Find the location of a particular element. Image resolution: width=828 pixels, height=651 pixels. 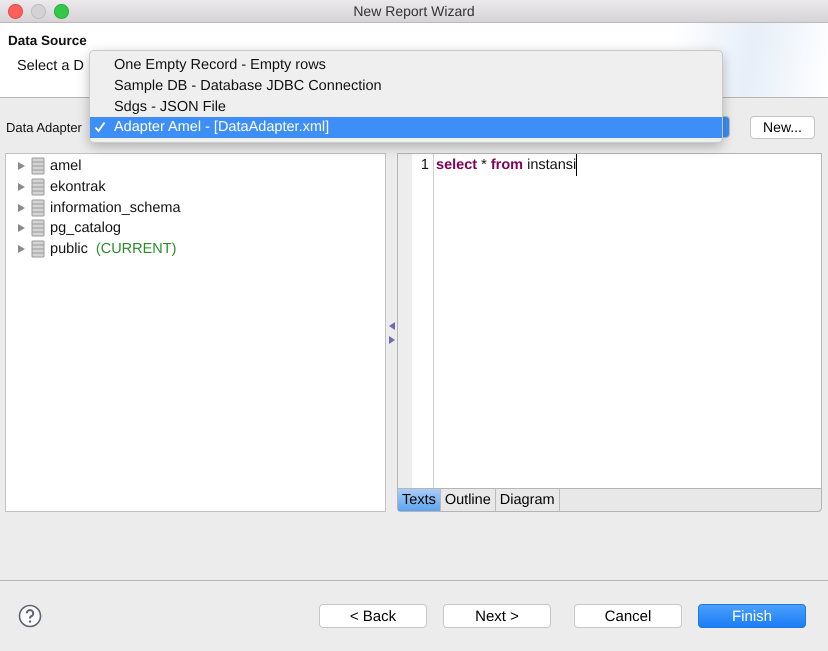

help-icon is located at coordinates (30, 616).